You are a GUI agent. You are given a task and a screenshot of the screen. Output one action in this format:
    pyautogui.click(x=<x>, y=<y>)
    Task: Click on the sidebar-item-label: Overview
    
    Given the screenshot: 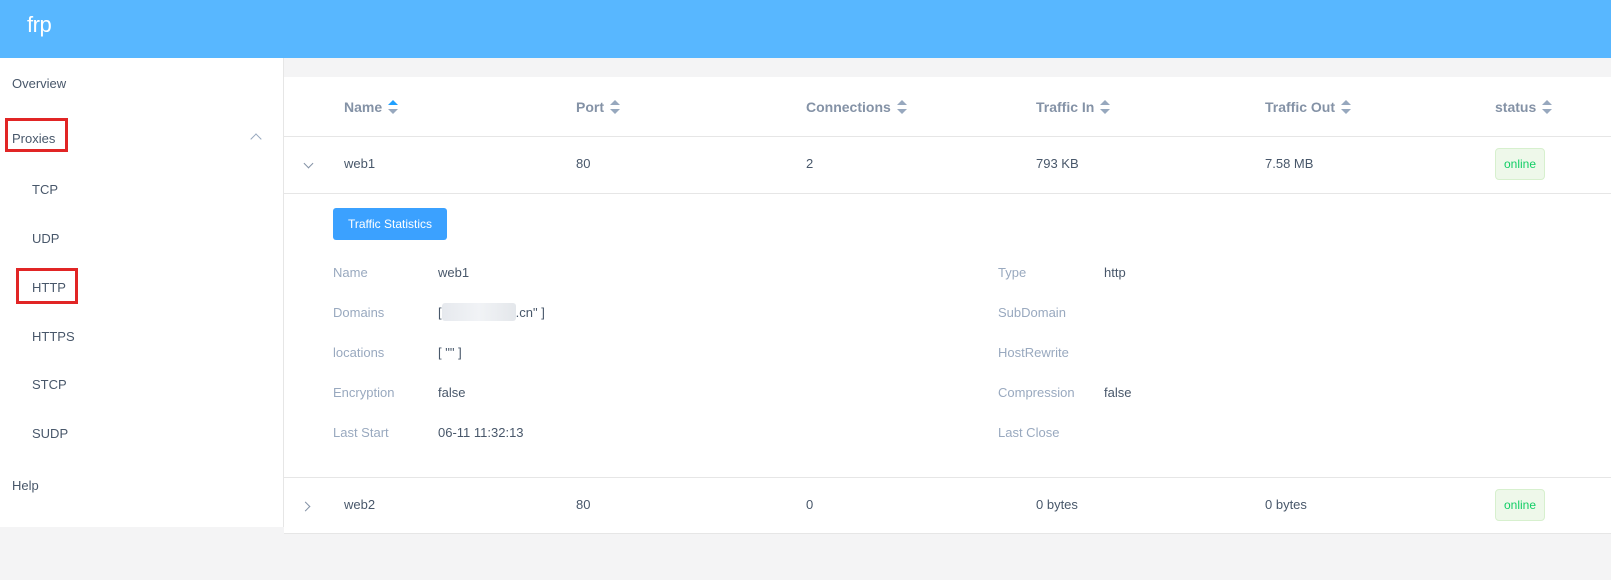 What is the action you would take?
    pyautogui.click(x=39, y=83)
    